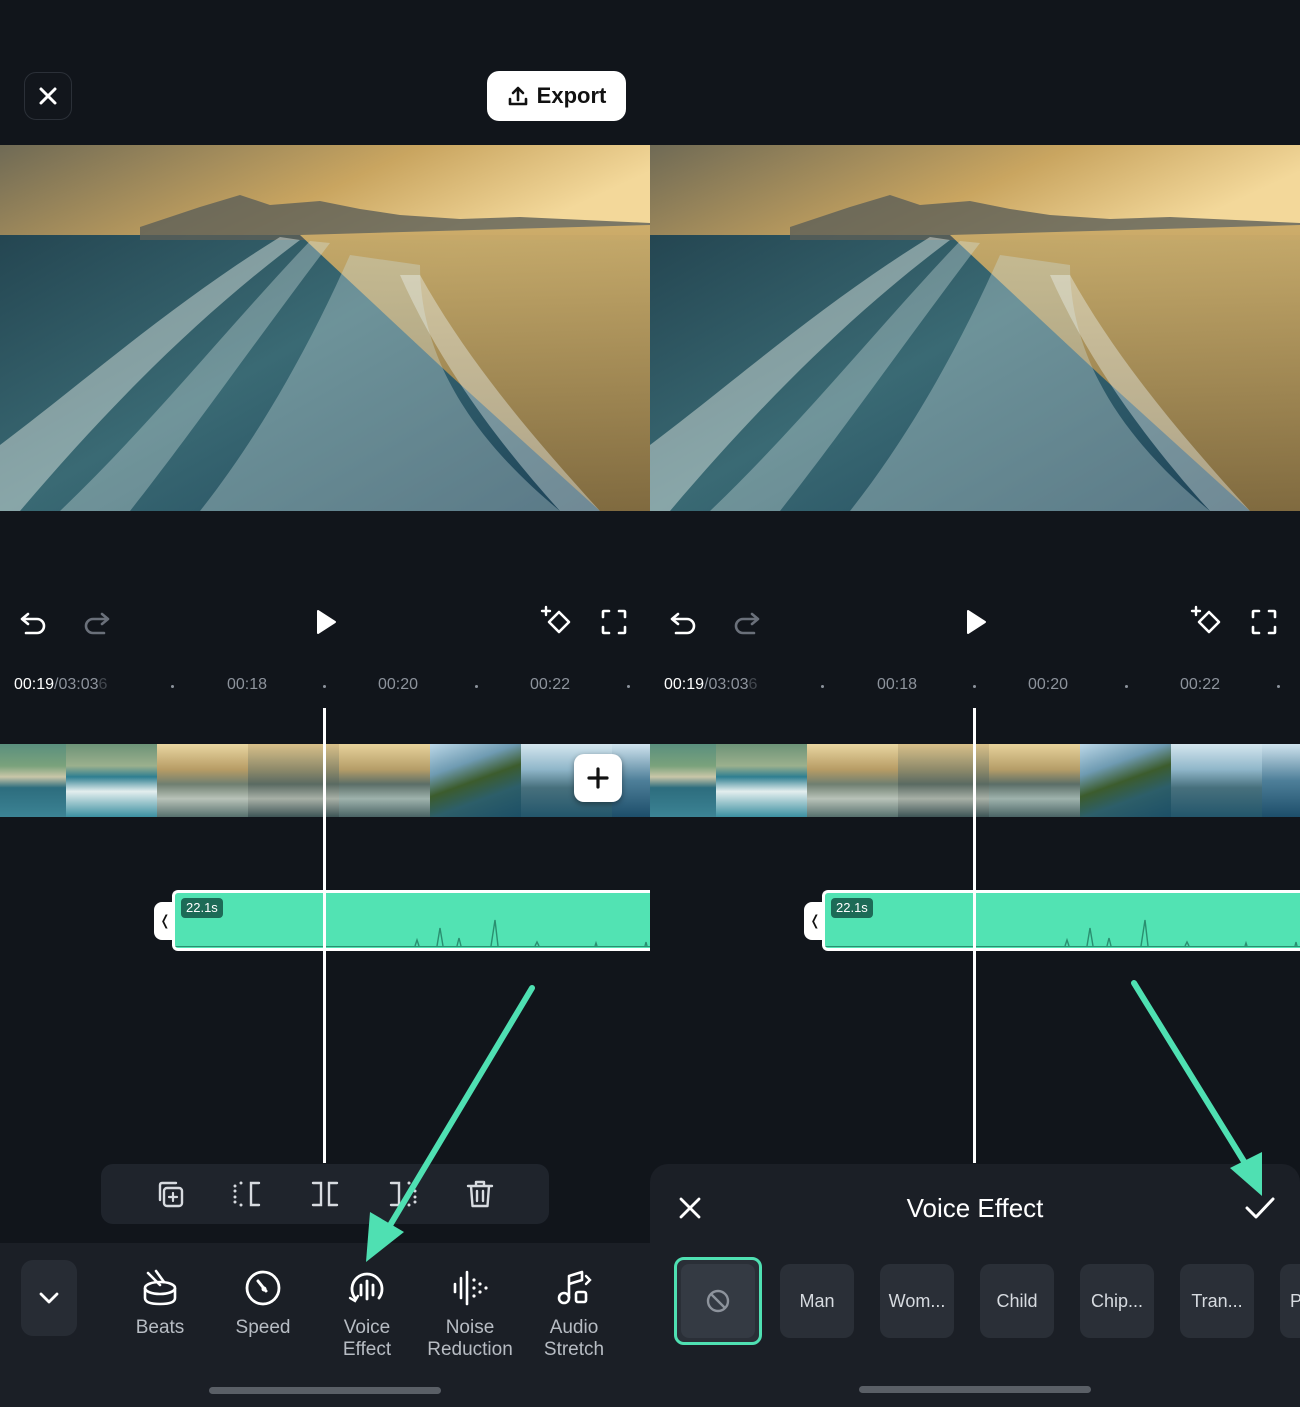  Describe the element at coordinates (571, 95) in the screenshot. I see `export-label: Export` at that location.